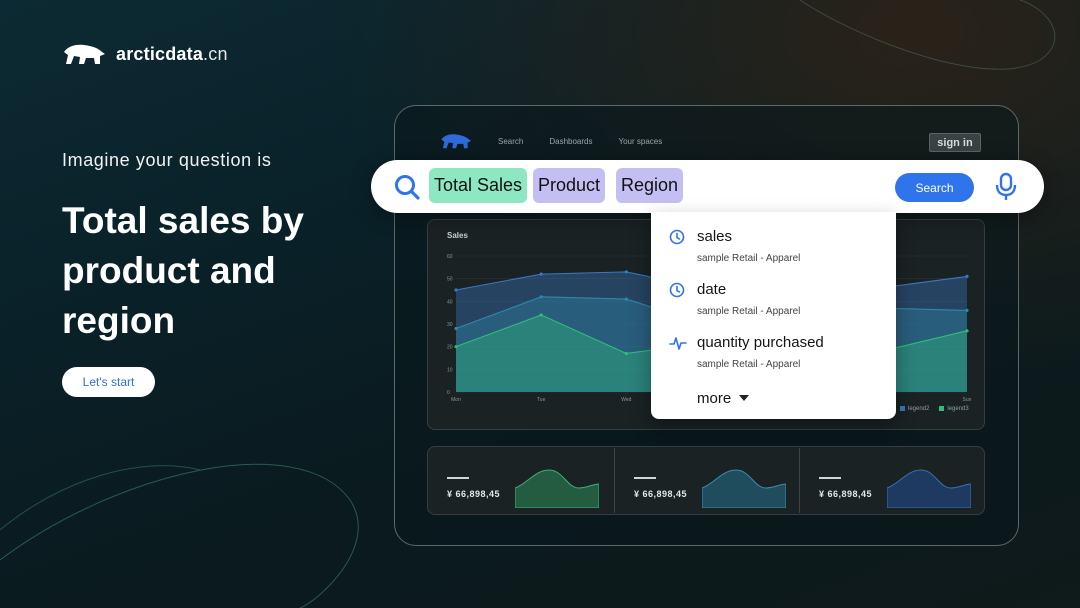 This screenshot has height=608, width=1080. What do you see at coordinates (450, 348) in the screenshot?
I see `y-tick-label: 20` at bounding box center [450, 348].